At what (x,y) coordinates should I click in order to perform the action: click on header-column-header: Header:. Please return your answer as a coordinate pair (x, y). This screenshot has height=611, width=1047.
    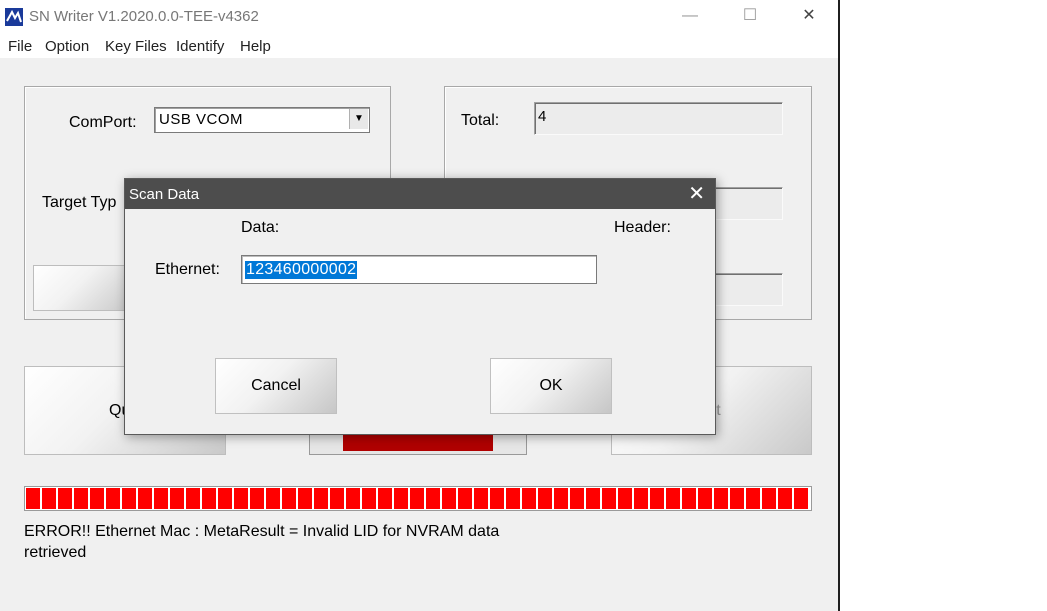
    Looking at the image, I should click on (642, 227).